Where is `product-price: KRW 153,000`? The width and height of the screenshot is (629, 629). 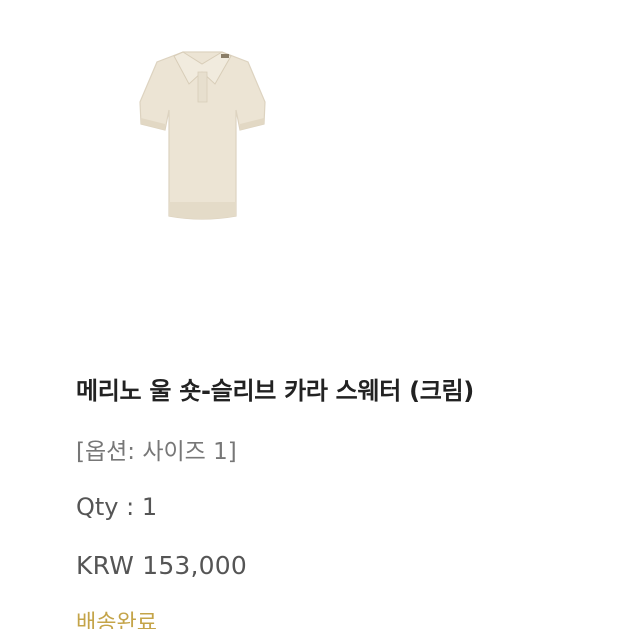
product-price: KRW 153,000 is located at coordinates (161, 565).